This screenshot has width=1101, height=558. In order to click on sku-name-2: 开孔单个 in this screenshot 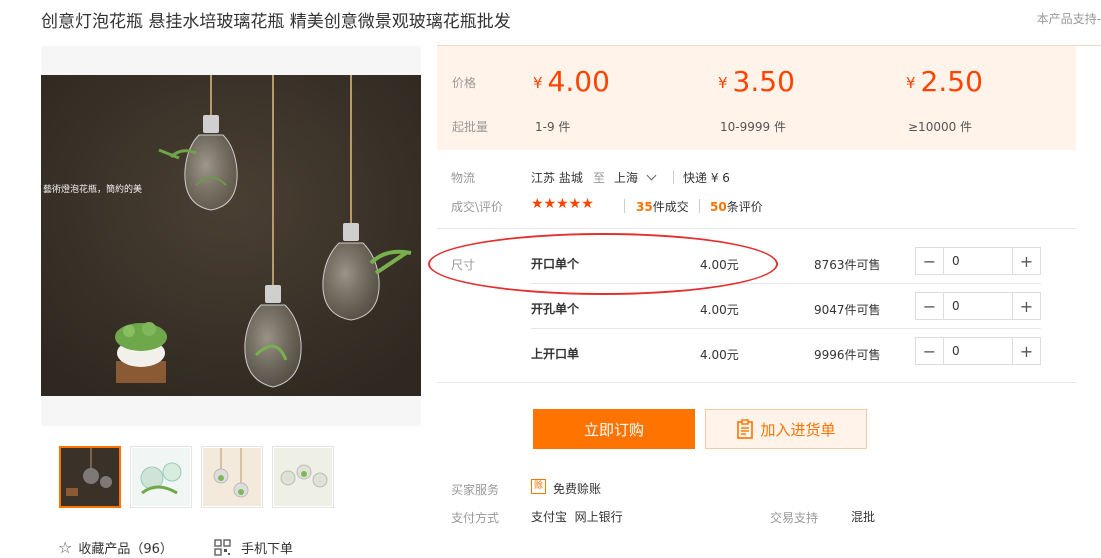, I will do `click(555, 309)`.